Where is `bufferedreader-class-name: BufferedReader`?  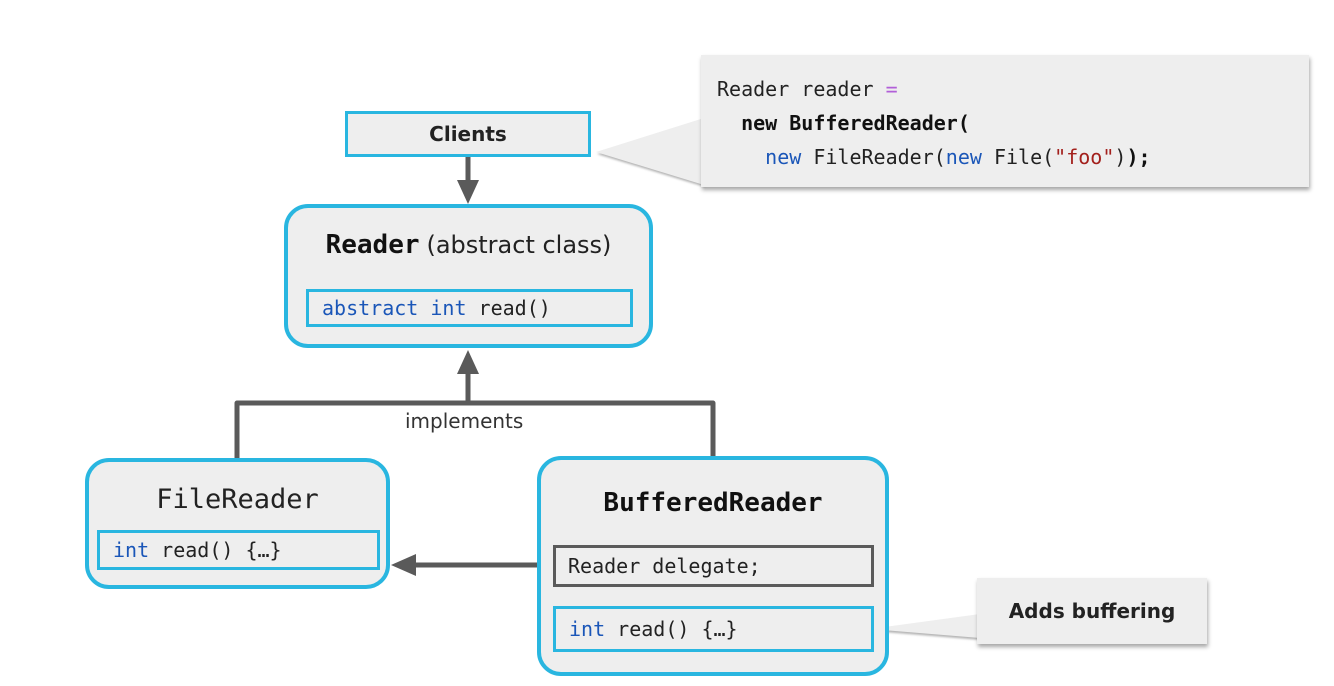 bufferedreader-class-name: BufferedReader is located at coordinates (713, 503).